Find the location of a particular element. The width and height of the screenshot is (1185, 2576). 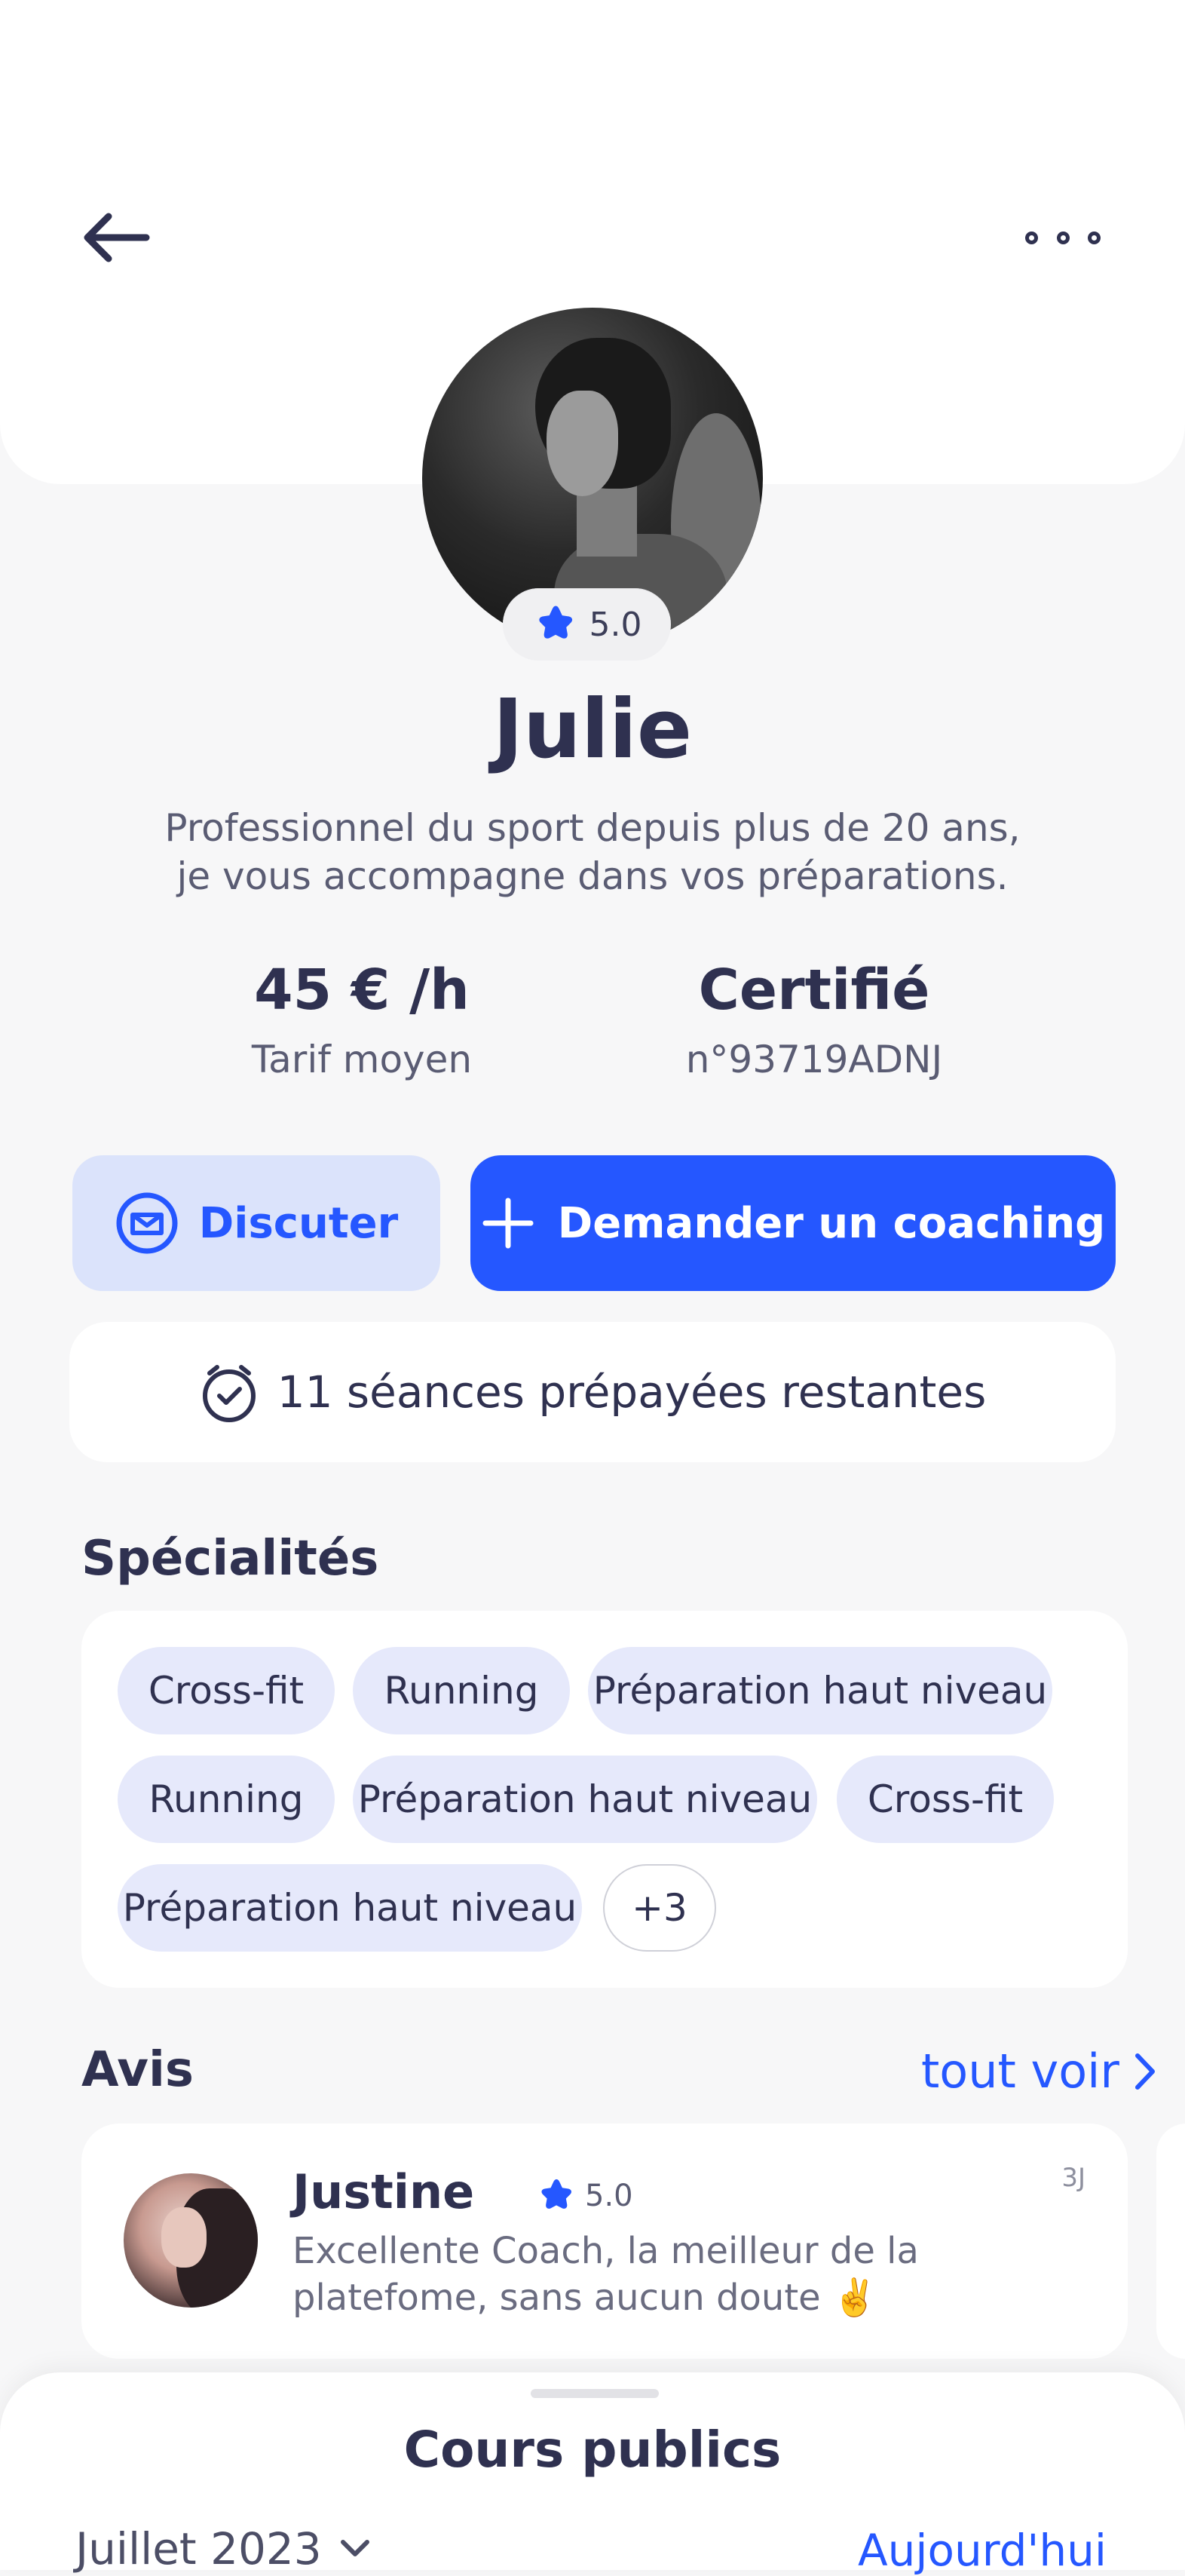

public-courses-title: Cours publics is located at coordinates (592, 2450).